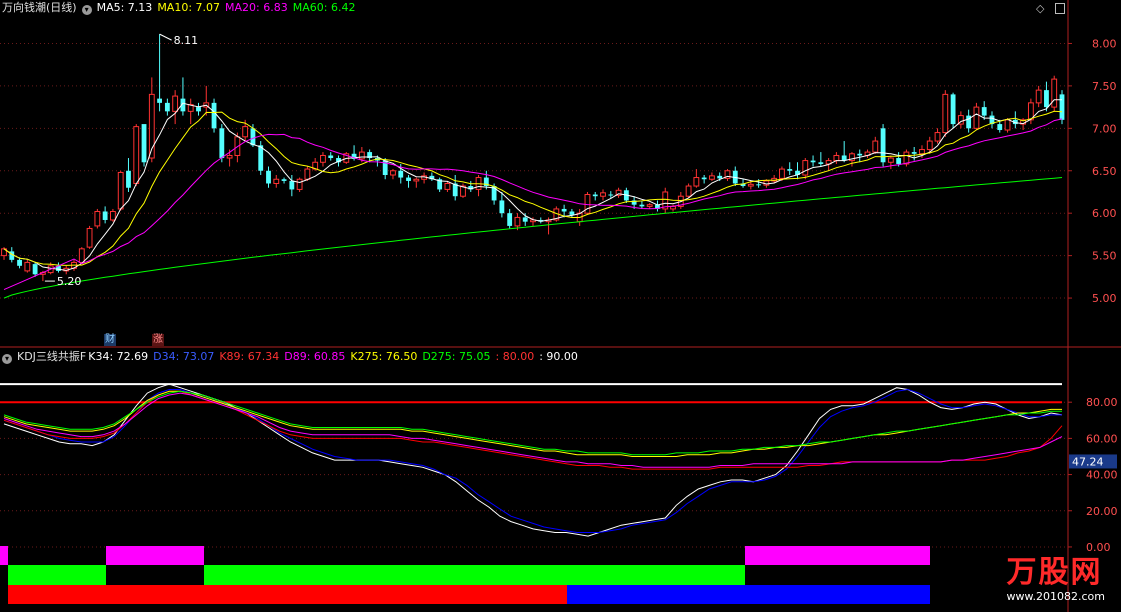 The height and width of the screenshot is (612, 1121). What do you see at coordinates (315, 356) in the screenshot?
I see `d89-value: D89: 60.85` at bounding box center [315, 356].